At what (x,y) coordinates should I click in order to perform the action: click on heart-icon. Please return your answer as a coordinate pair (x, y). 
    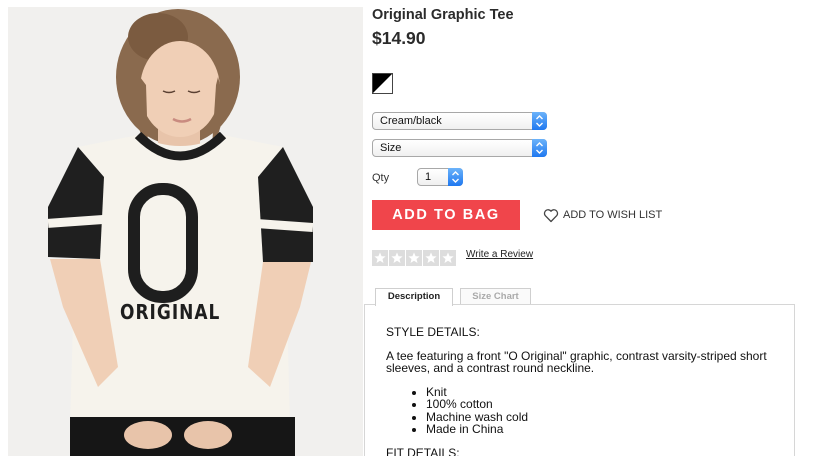
    Looking at the image, I should click on (551, 215).